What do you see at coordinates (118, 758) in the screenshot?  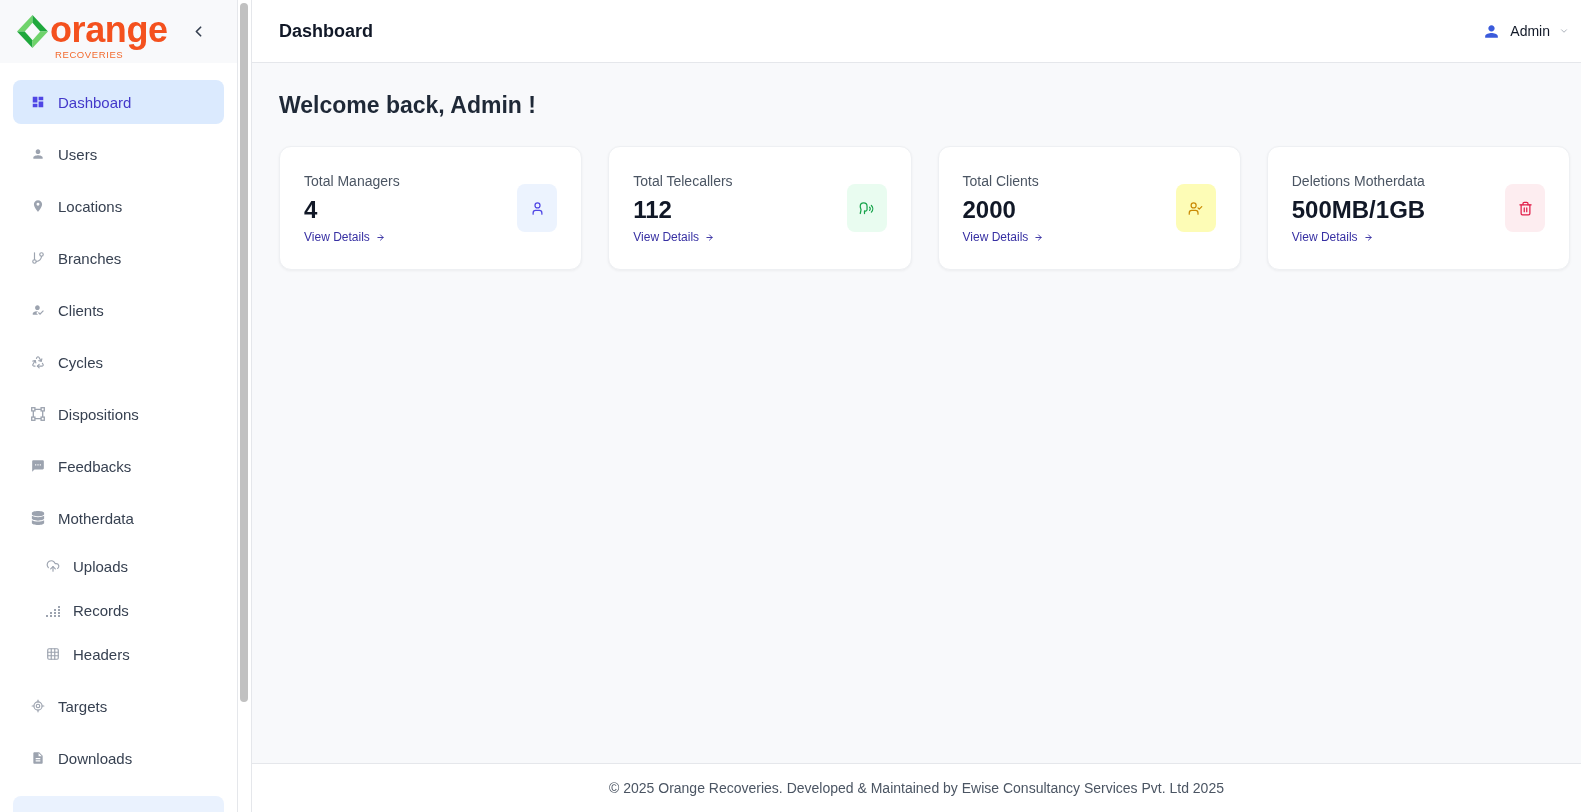 I see `nav-item: Downloads` at bounding box center [118, 758].